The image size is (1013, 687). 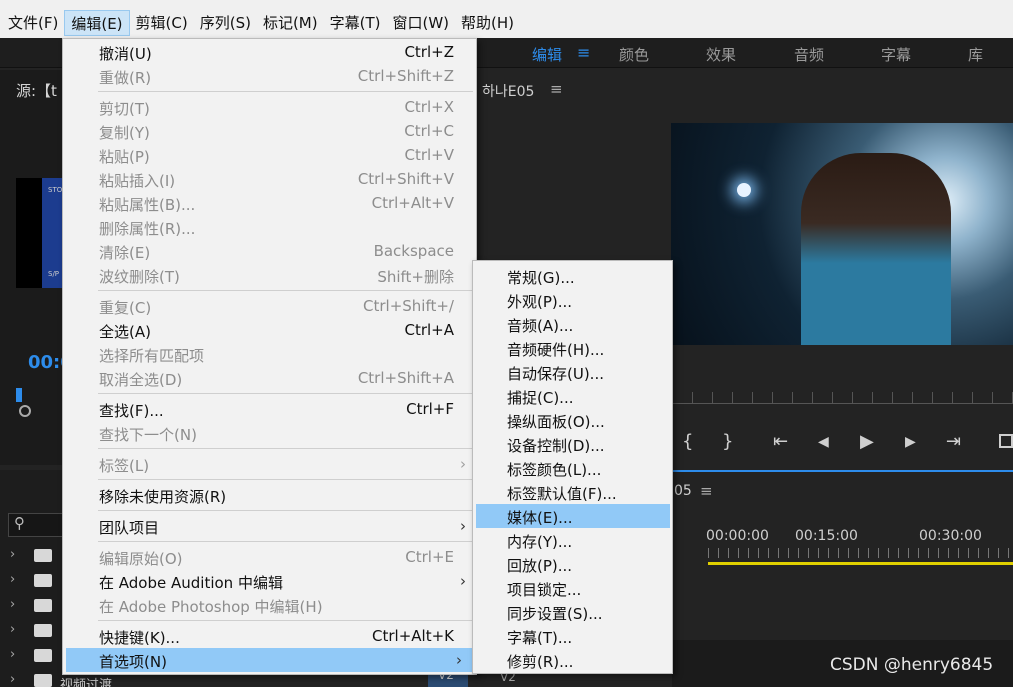 I want to click on tab-edit: 编辑, so click(x=547, y=54).